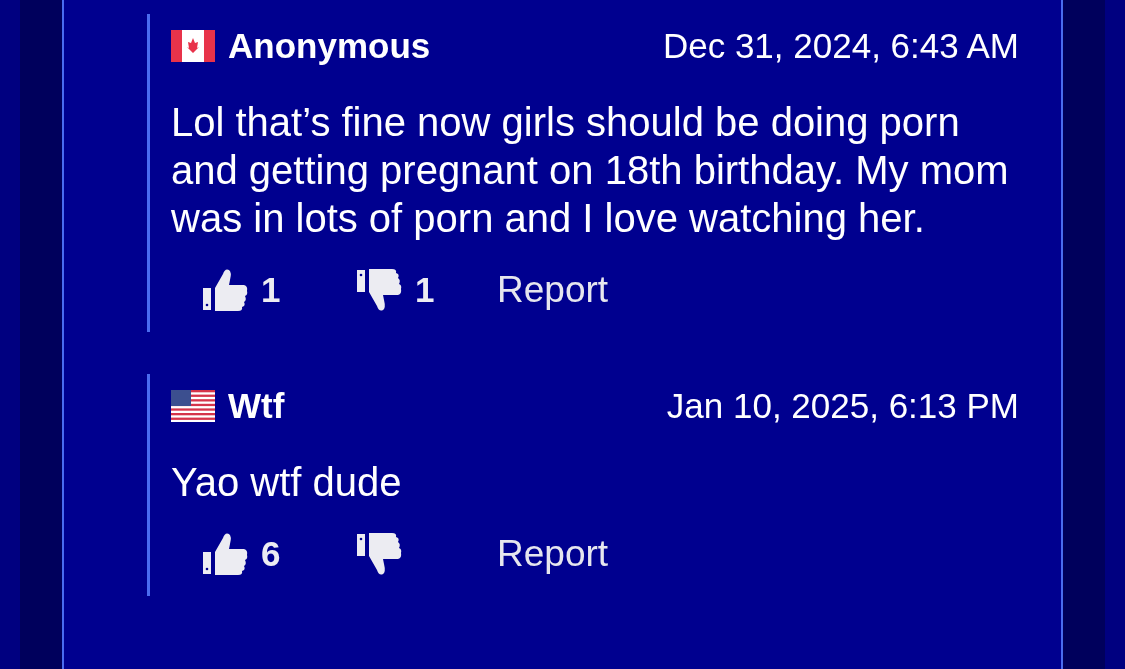  Describe the element at coordinates (193, 406) in the screenshot. I see `usa-flag-icon` at that location.